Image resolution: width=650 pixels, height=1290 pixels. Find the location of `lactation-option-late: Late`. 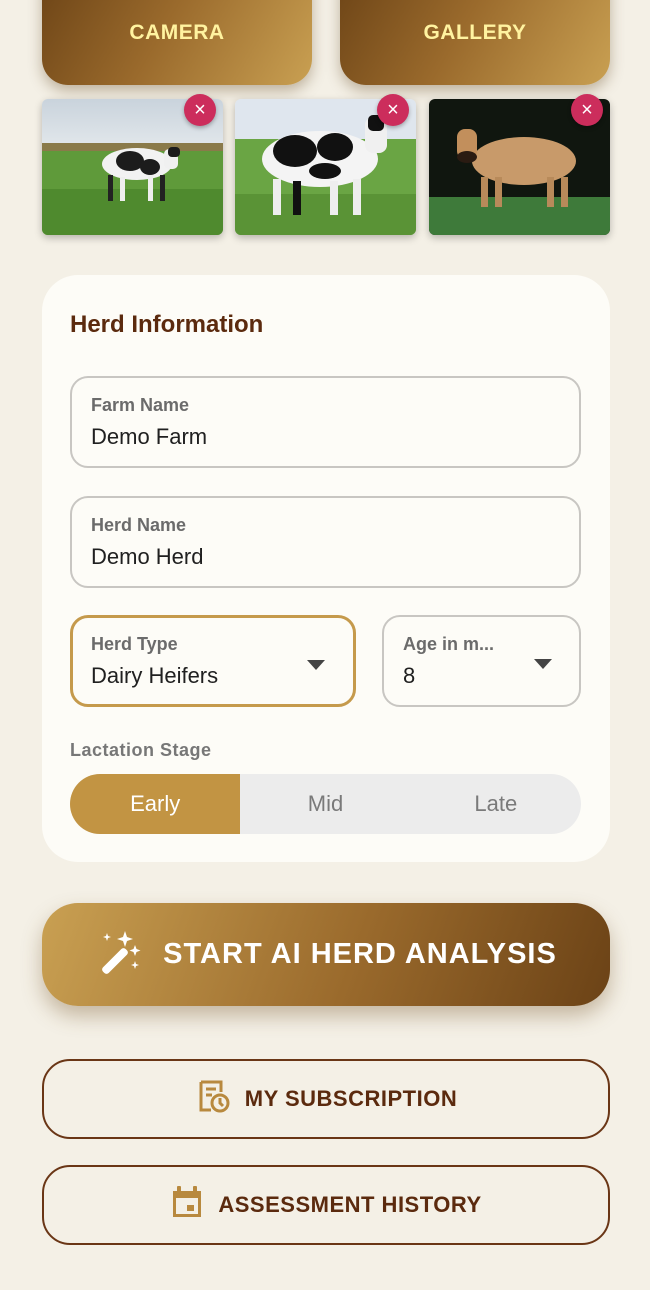

lactation-option-late: Late is located at coordinates (496, 804).